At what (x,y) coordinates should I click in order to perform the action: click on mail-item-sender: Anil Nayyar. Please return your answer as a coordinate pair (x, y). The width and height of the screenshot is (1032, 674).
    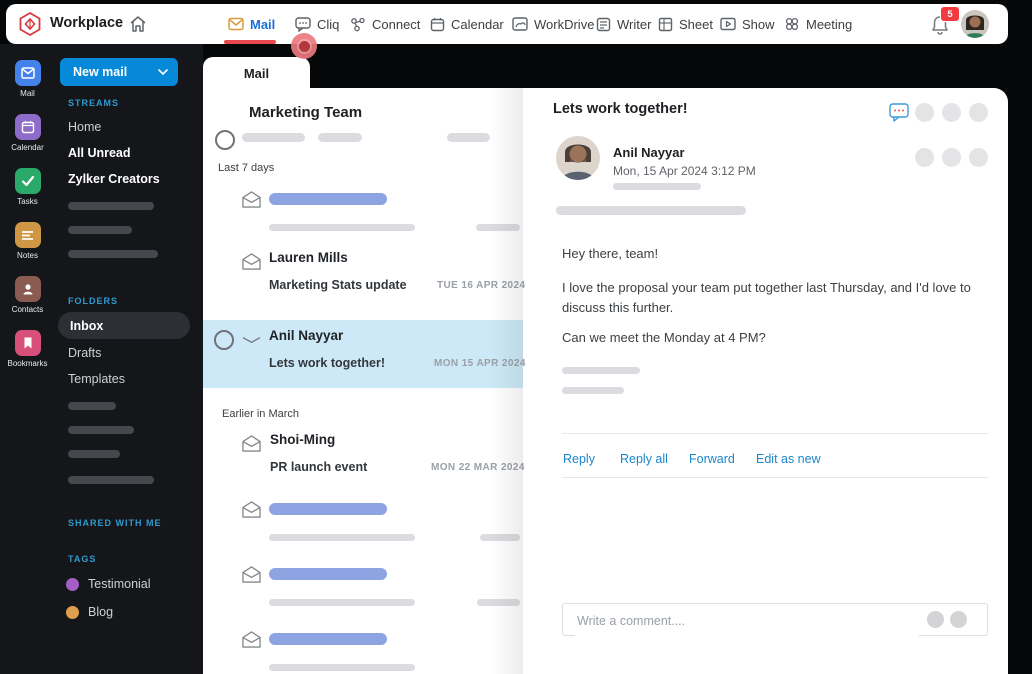
    Looking at the image, I should click on (306, 335).